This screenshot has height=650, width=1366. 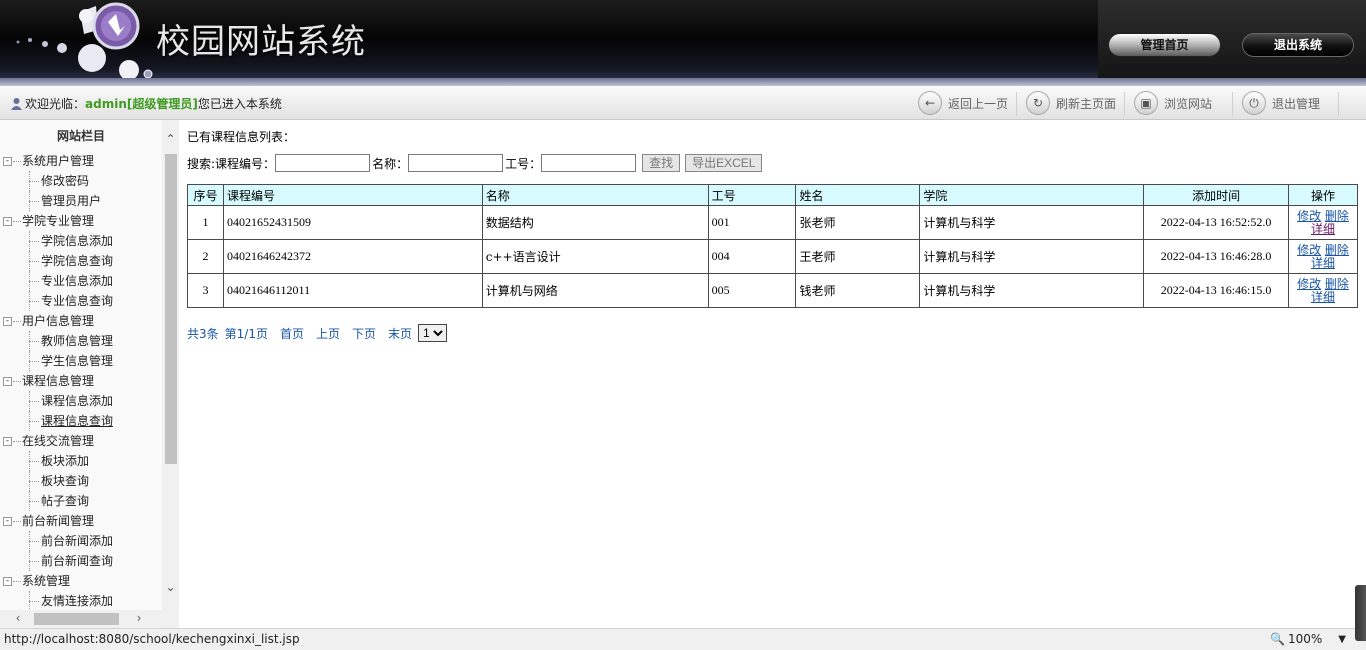 I want to click on first-page-link: 首页, so click(x=292, y=333).